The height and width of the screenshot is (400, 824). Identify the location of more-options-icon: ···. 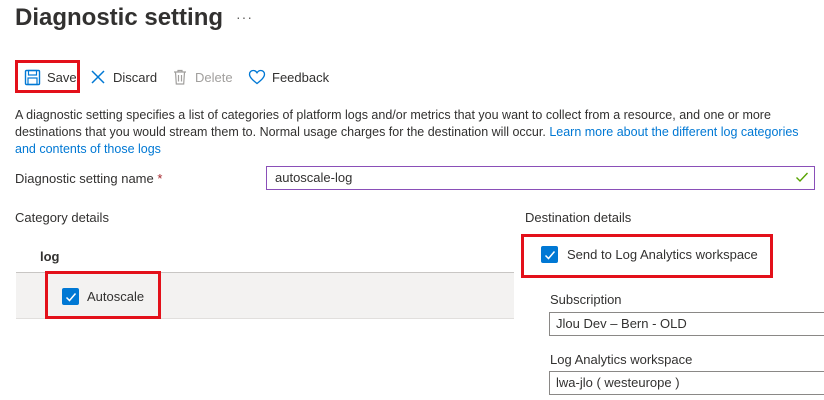
(244, 17).